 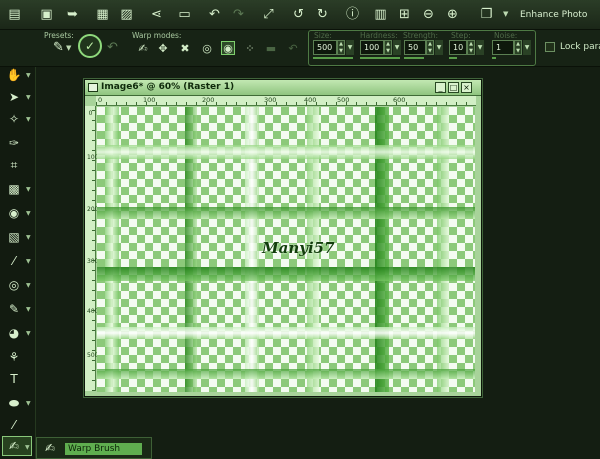 I want to click on twirl-right-icon: ◎, so click(x=207, y=48).